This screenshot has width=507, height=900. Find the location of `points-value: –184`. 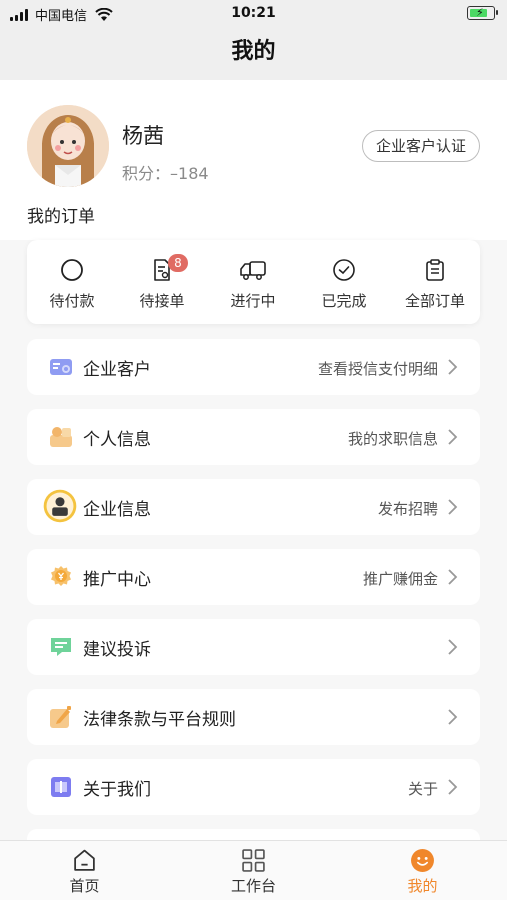

points-value: –184 is located at coordinates (189, 173).